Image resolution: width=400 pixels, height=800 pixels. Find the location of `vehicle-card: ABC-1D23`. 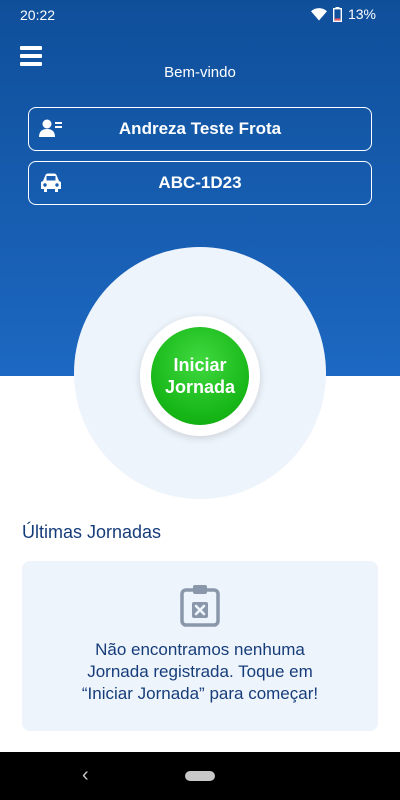

vehicle-card: ABC-1D23 is located at coordinates (200, 183).